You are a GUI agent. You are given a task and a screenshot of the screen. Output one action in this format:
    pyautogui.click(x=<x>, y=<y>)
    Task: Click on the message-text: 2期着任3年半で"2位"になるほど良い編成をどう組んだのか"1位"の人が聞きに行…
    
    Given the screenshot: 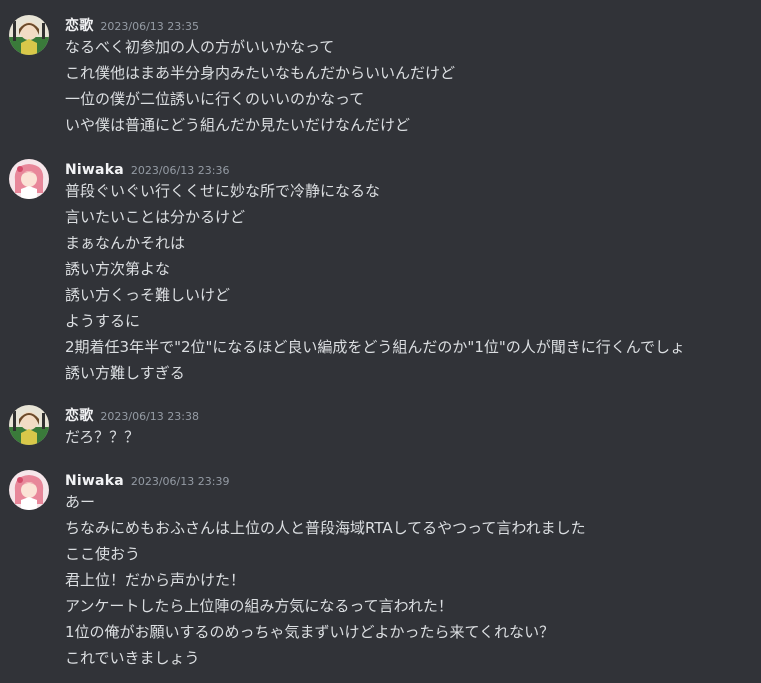 What is the action you would take?
    pyautogui.click(x=375, y=347)
    